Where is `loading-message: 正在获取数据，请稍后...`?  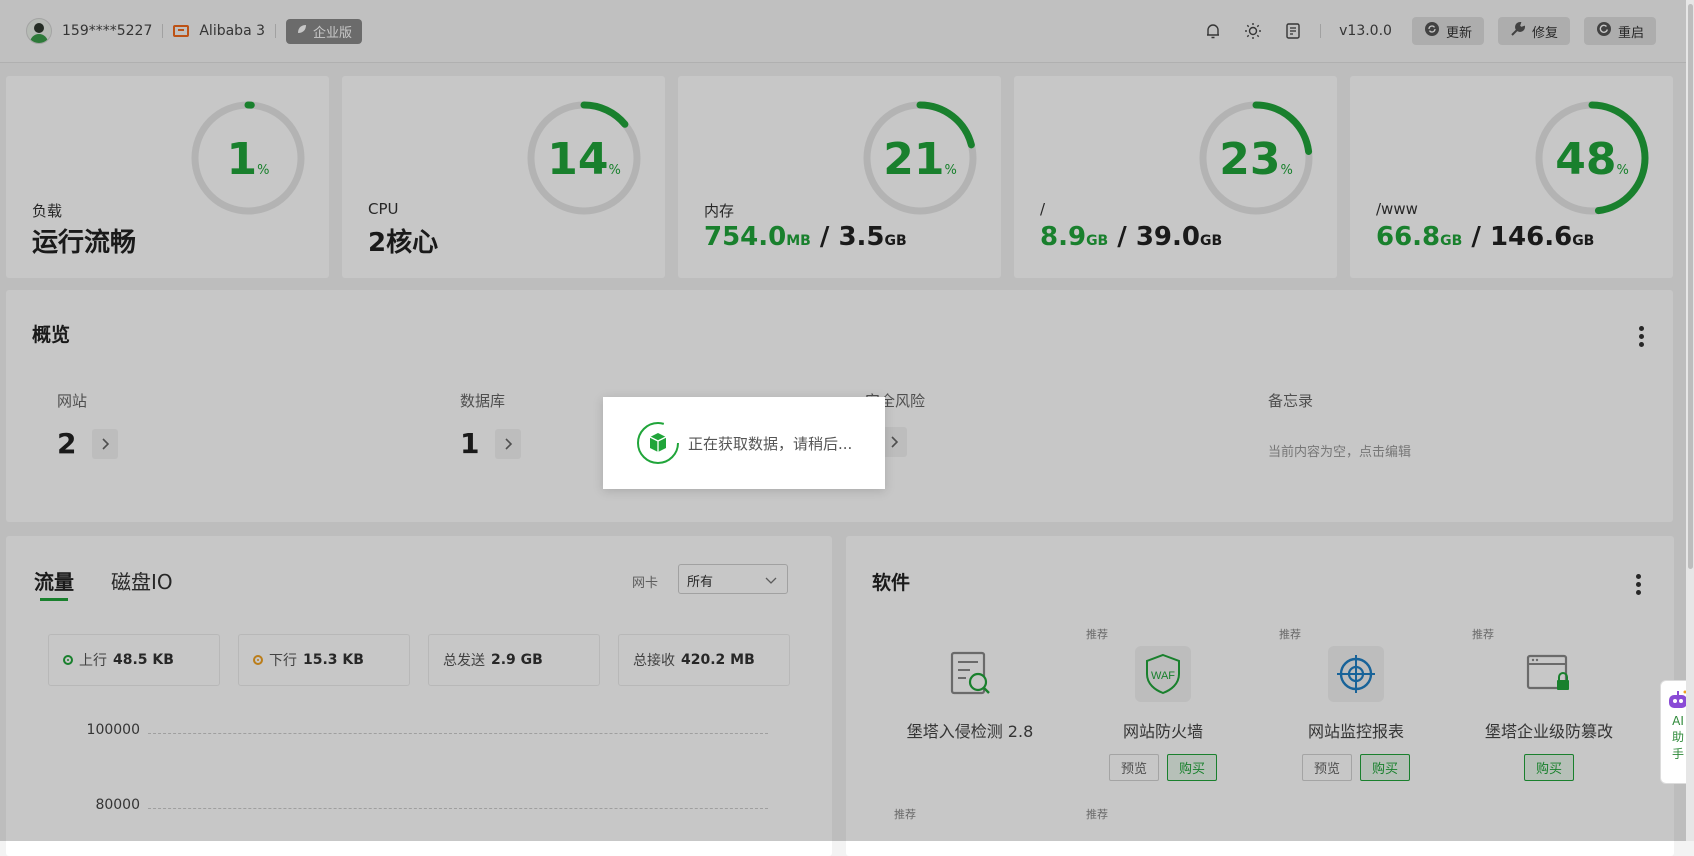 loading-message: 正在获取数据，请稍后... is located at coordinates (770, 444).